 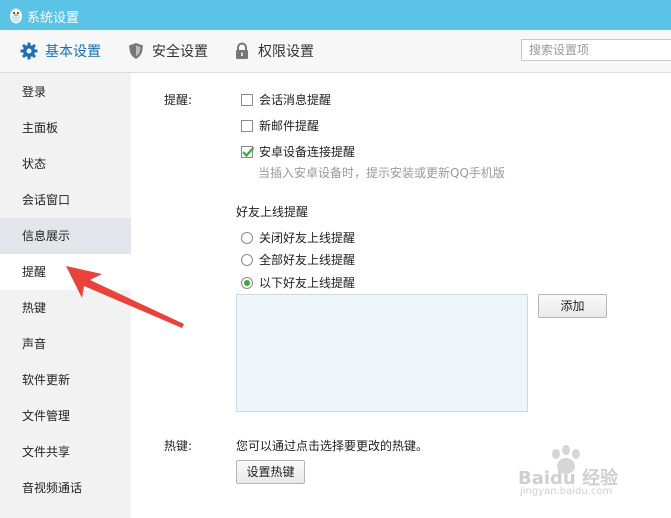 What do you see at coordinates (65, 92) in the screenshot?
I see `sidebar-item-login: 登录` at bounding box center [65, 92].